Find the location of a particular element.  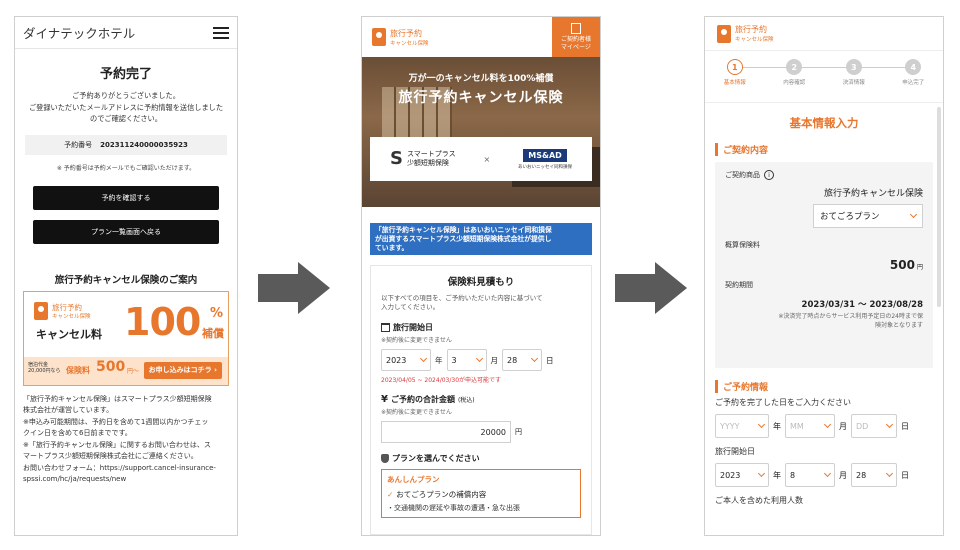

premium-label: 概算保険料 is located at coordinates (742, 245).